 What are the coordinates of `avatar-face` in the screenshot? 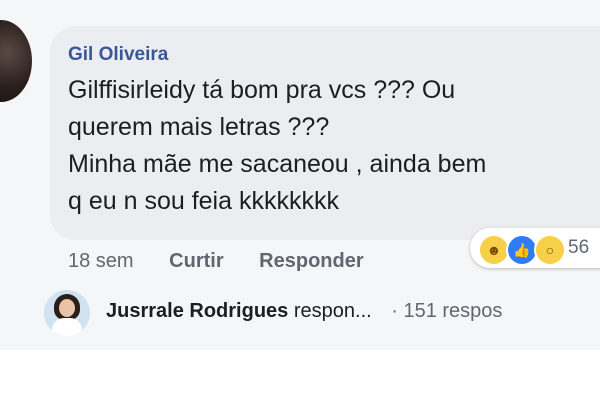 It's located at (67, 308).